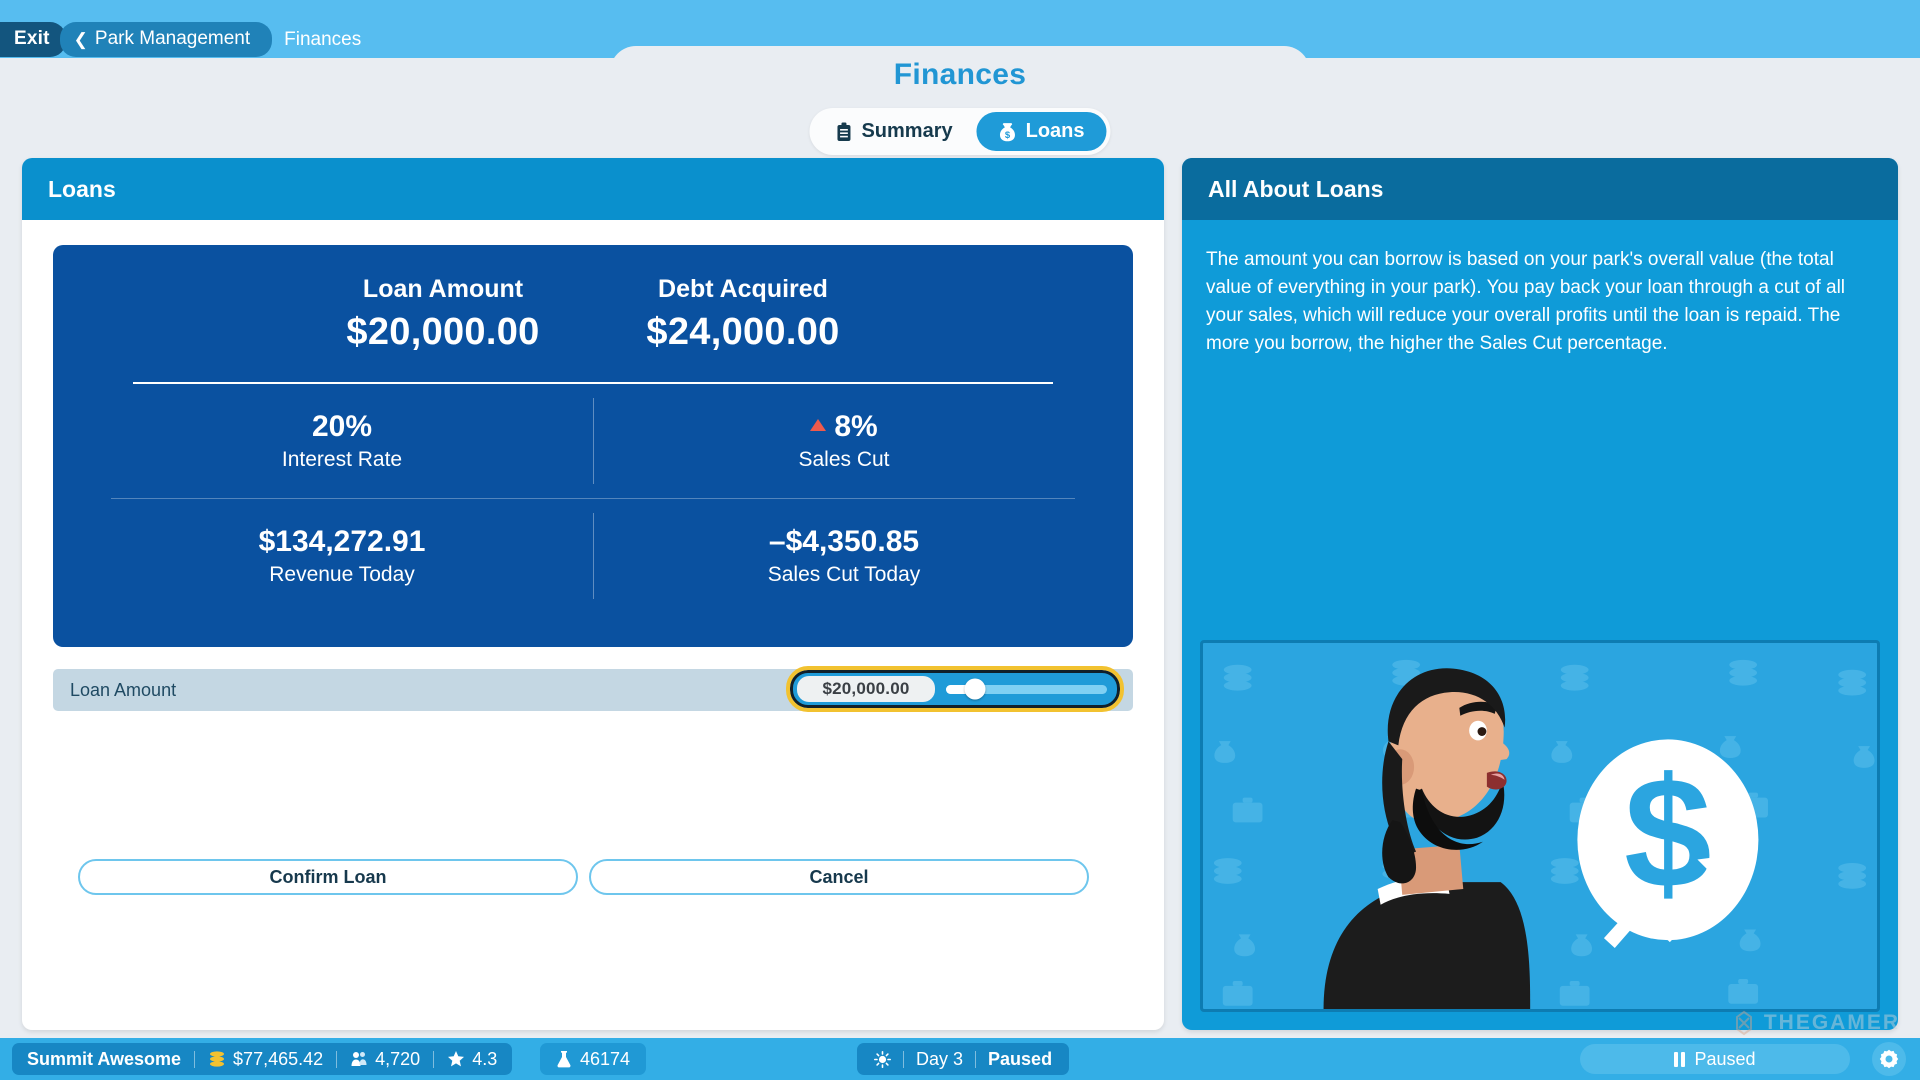  I want to click on star-icon, so click(456, 1059).